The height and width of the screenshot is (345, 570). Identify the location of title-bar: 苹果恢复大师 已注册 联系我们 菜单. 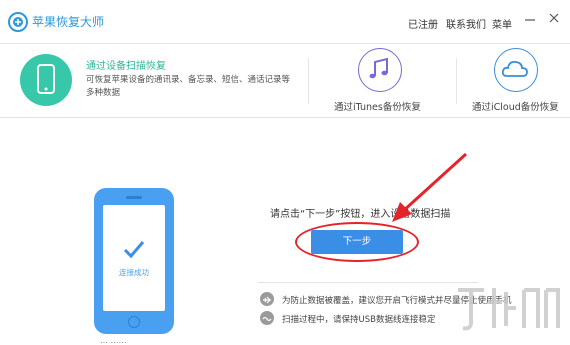
(285, 22).